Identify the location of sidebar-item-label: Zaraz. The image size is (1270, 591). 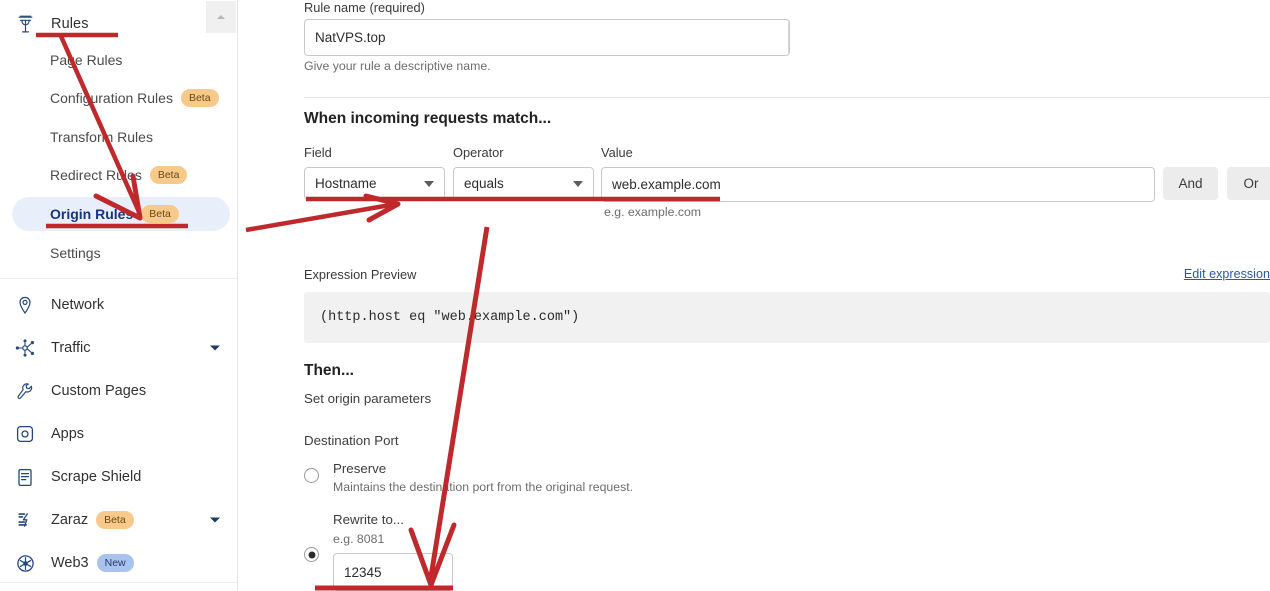
(70, 520).